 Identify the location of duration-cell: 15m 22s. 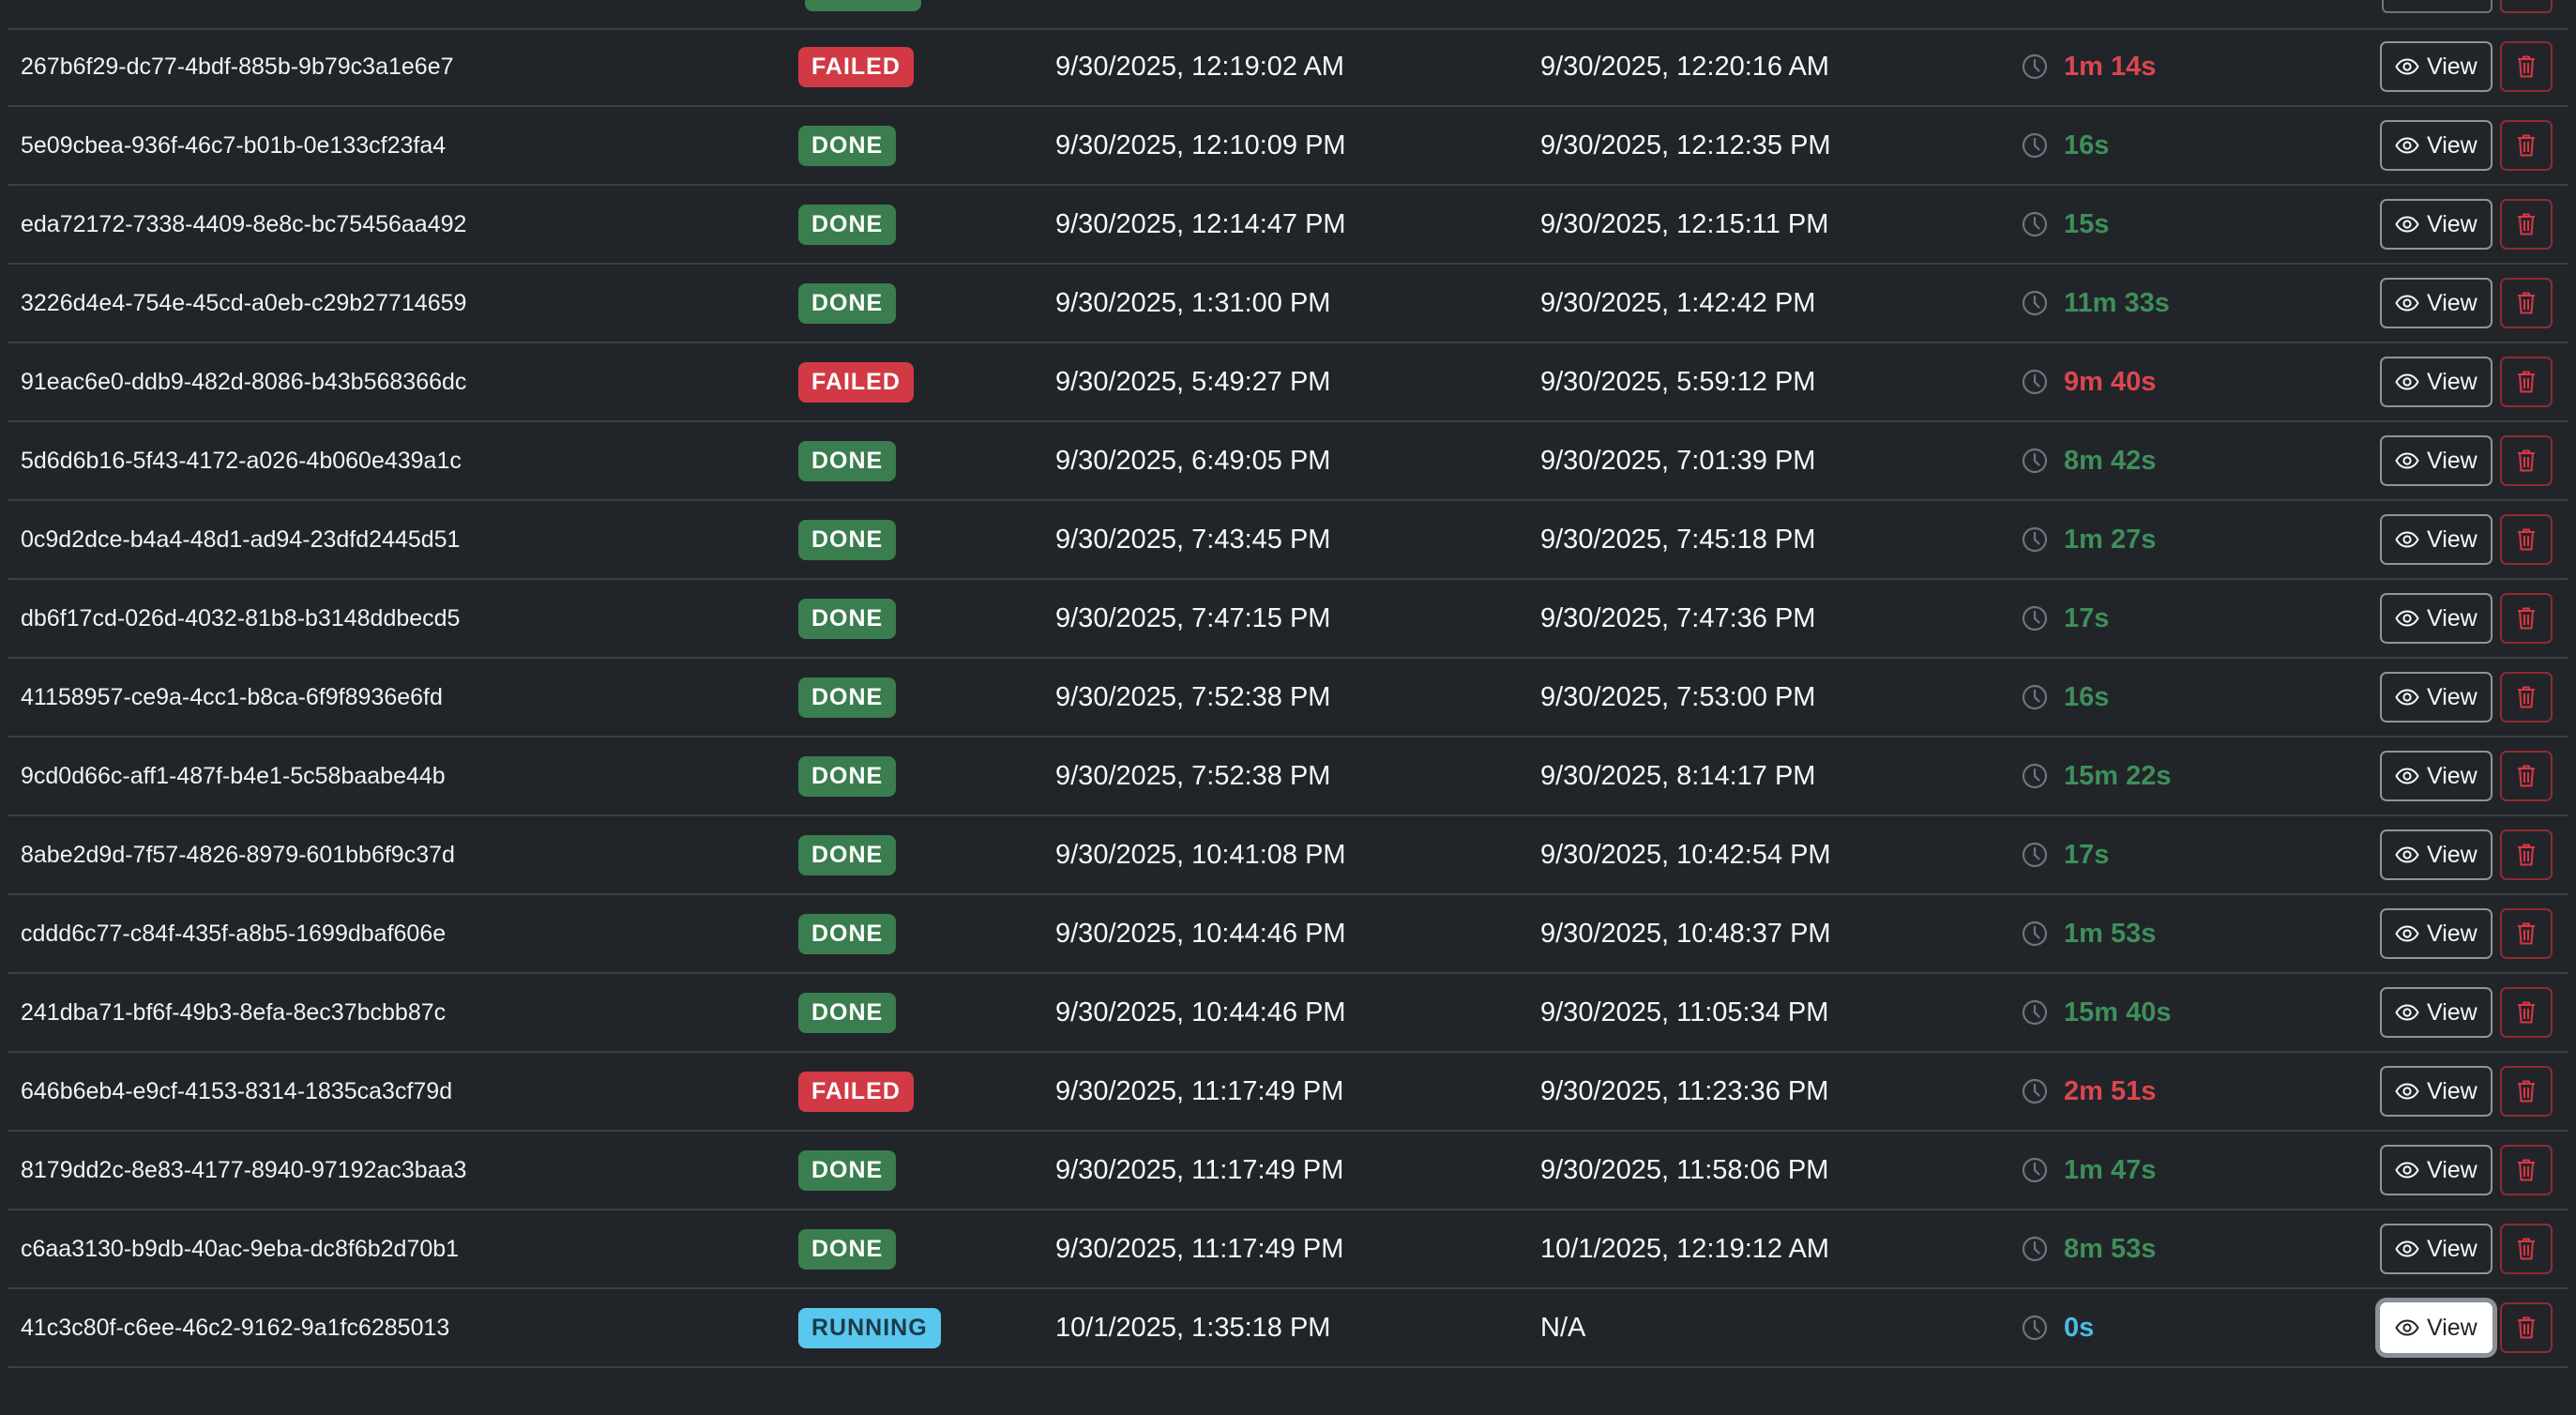
(2096, 776).